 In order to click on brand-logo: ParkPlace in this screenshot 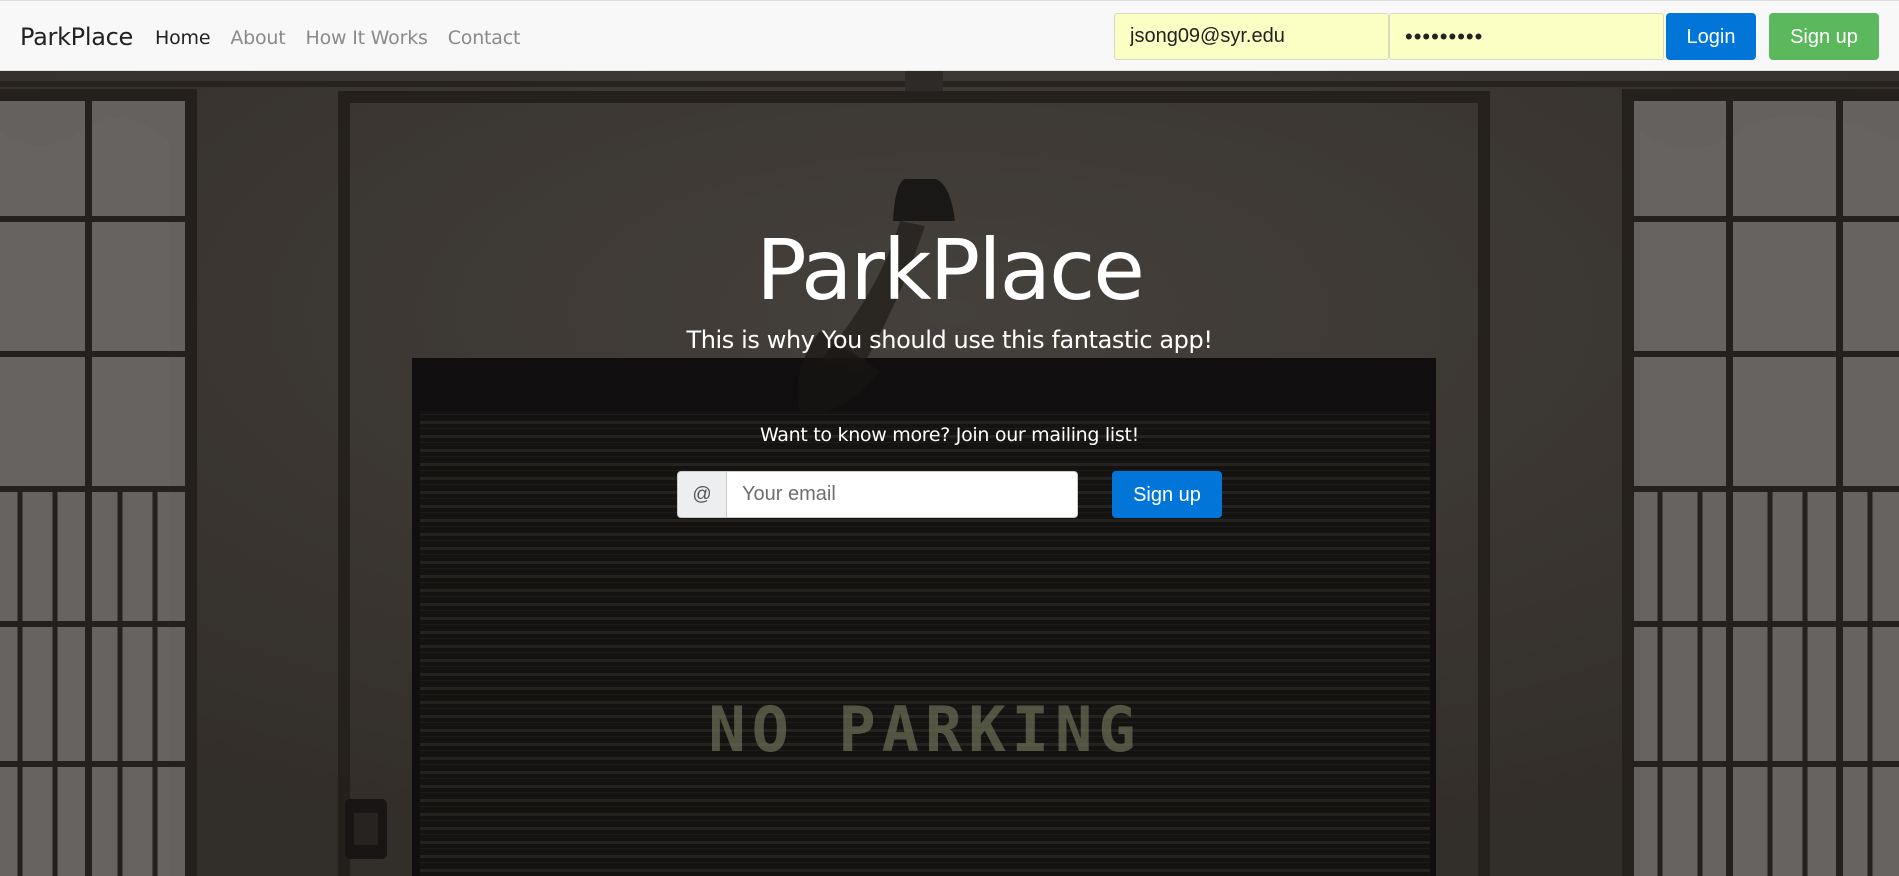, I will do `click(76, 37)`.